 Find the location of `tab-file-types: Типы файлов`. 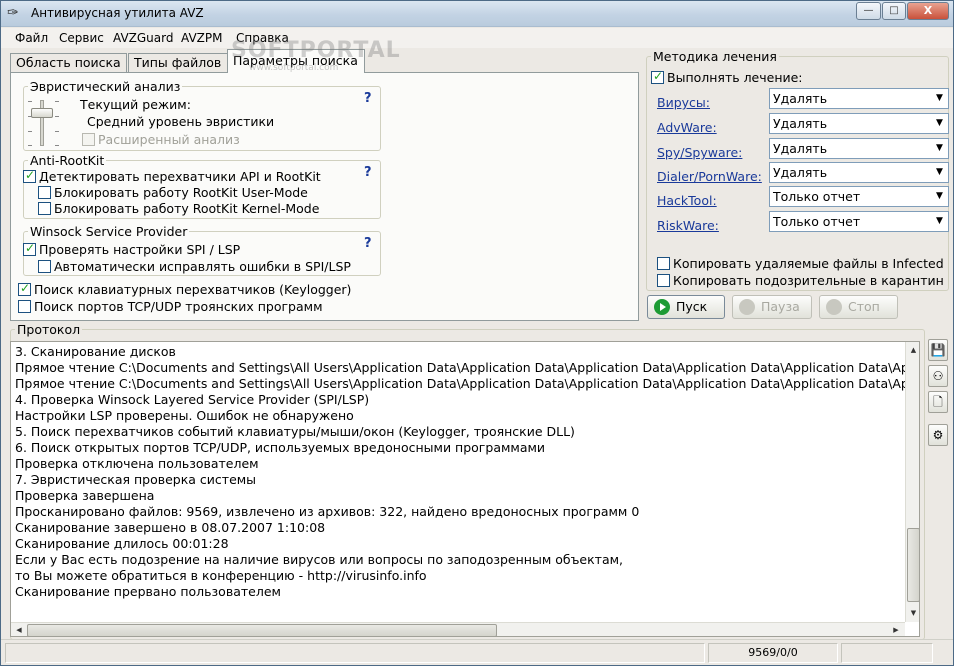

tab-file-types: Типы файлов is located at coordinates (178, 63).